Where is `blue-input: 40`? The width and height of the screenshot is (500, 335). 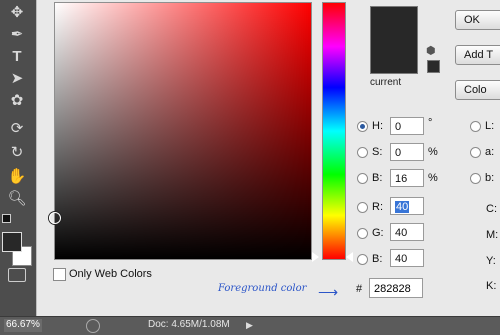 blue-input: 40 is located at coordinates (407, 258).